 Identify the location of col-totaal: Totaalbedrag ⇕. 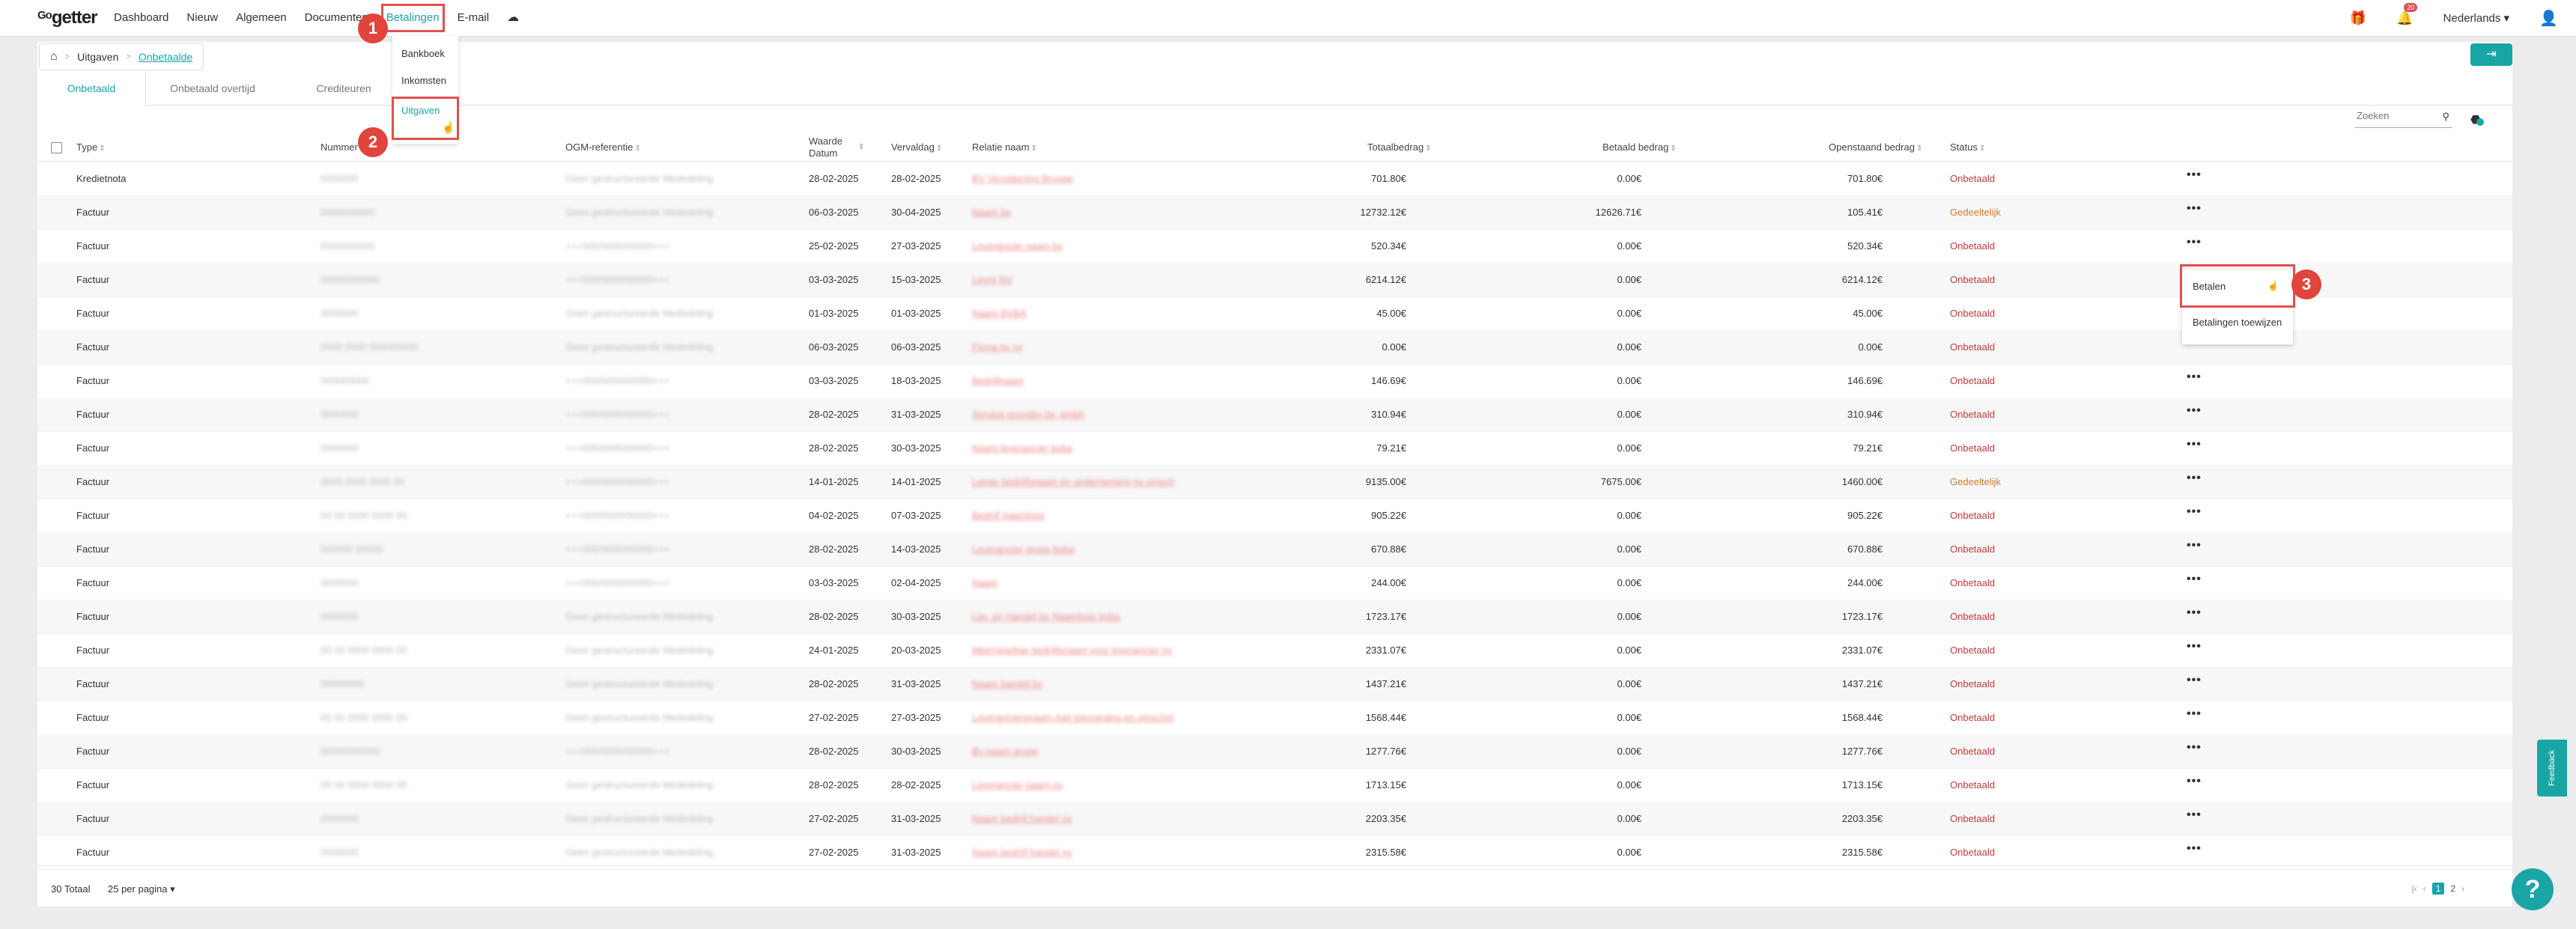
(1399, 147).